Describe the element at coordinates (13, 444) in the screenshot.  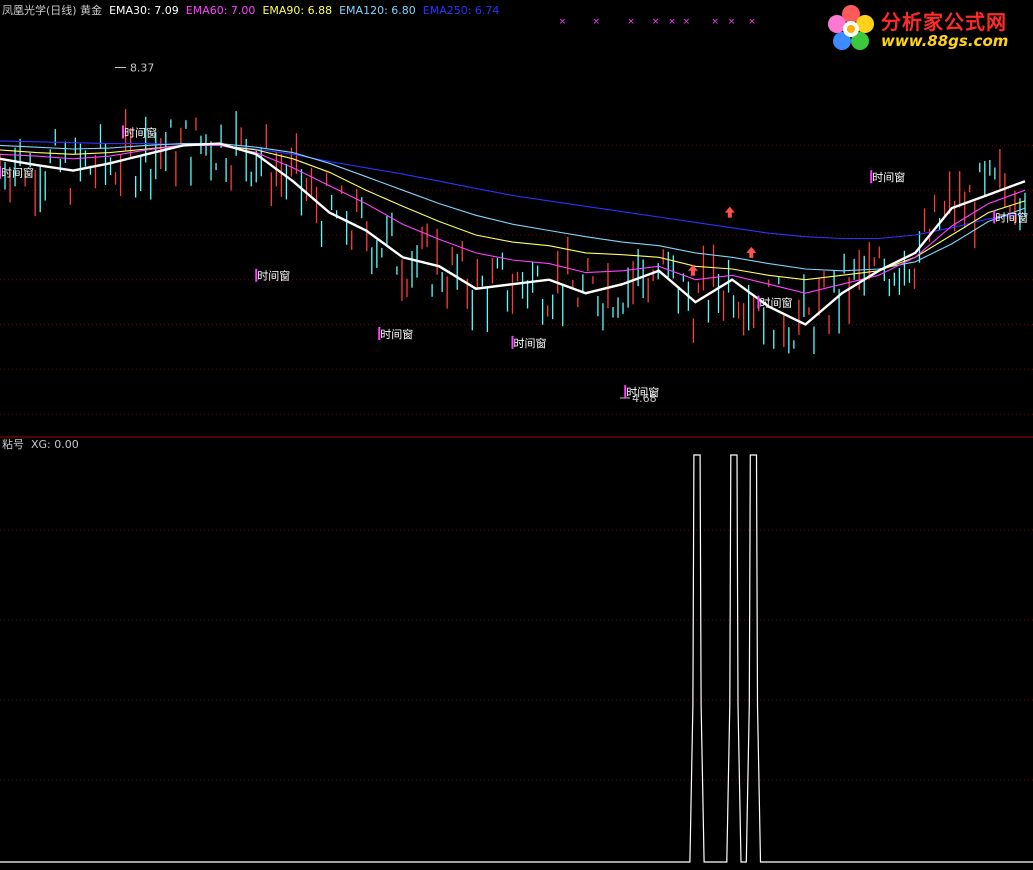
I see `sub-chart-title: 粘号` at that location.